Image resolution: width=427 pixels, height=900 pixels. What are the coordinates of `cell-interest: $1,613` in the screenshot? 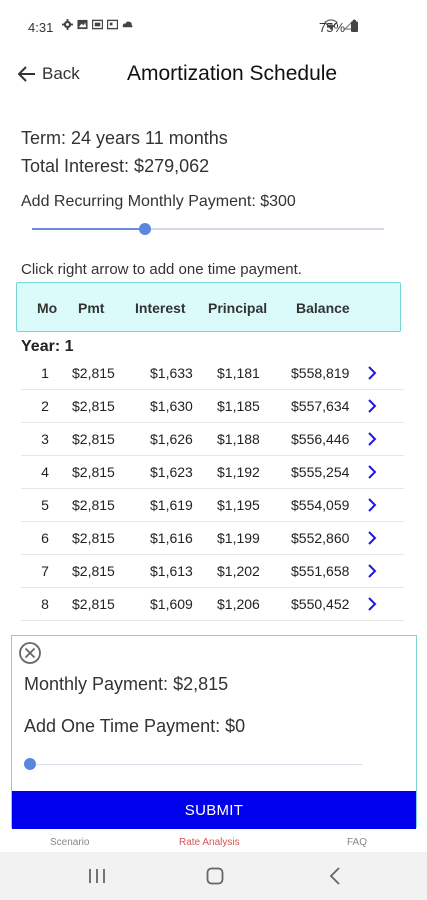 It's located at (171, 571).